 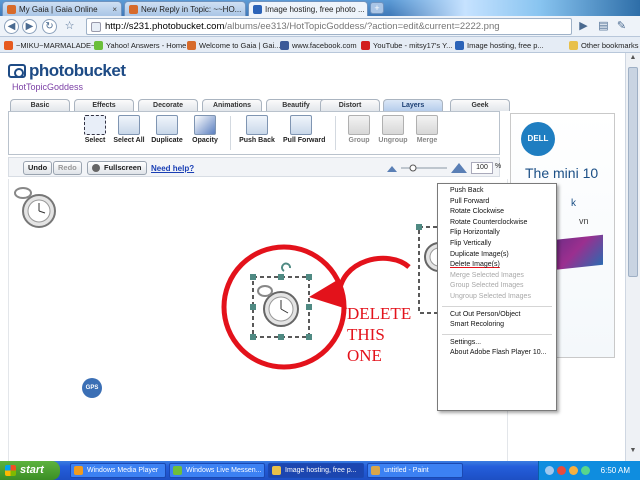 I want to click on gaia-favicon-icon, so click(x=191, y=45).